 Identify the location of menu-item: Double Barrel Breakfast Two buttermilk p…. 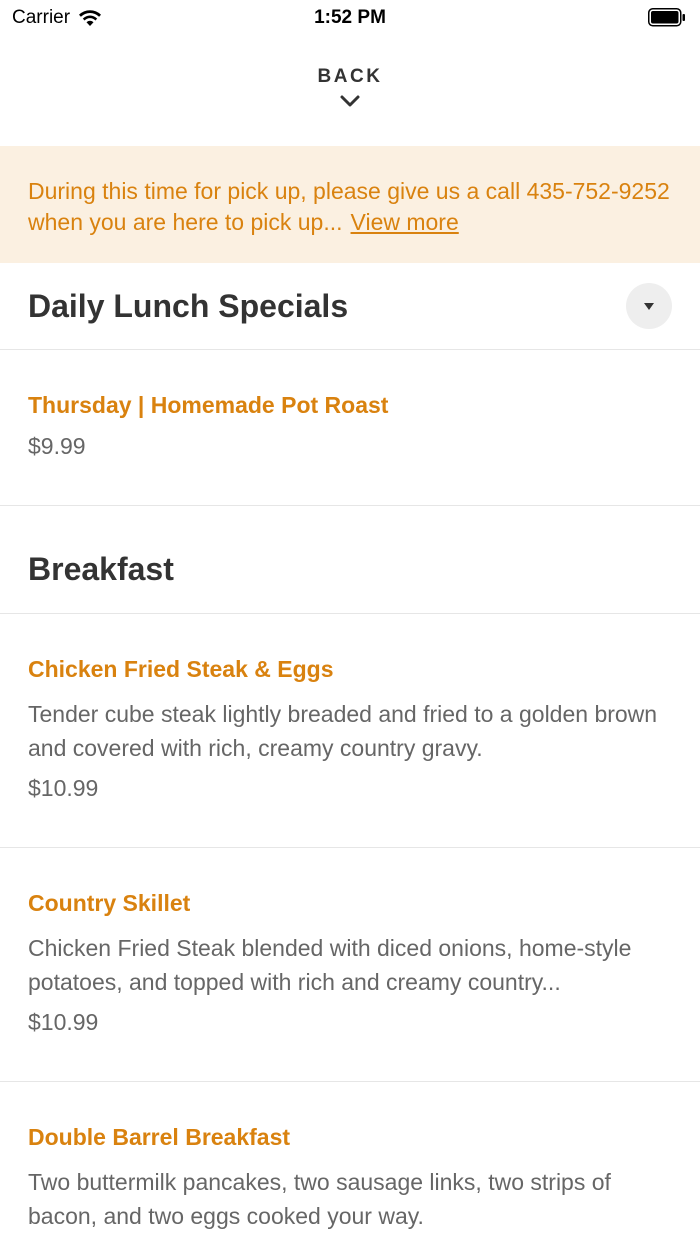
(350, 1163).